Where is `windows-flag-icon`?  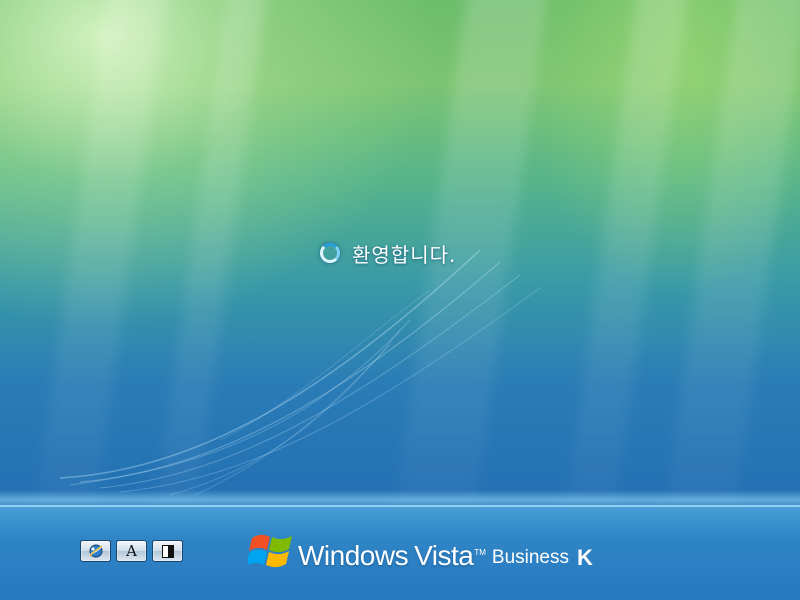
windows-flag-icon is located at coordinates (270, 551).